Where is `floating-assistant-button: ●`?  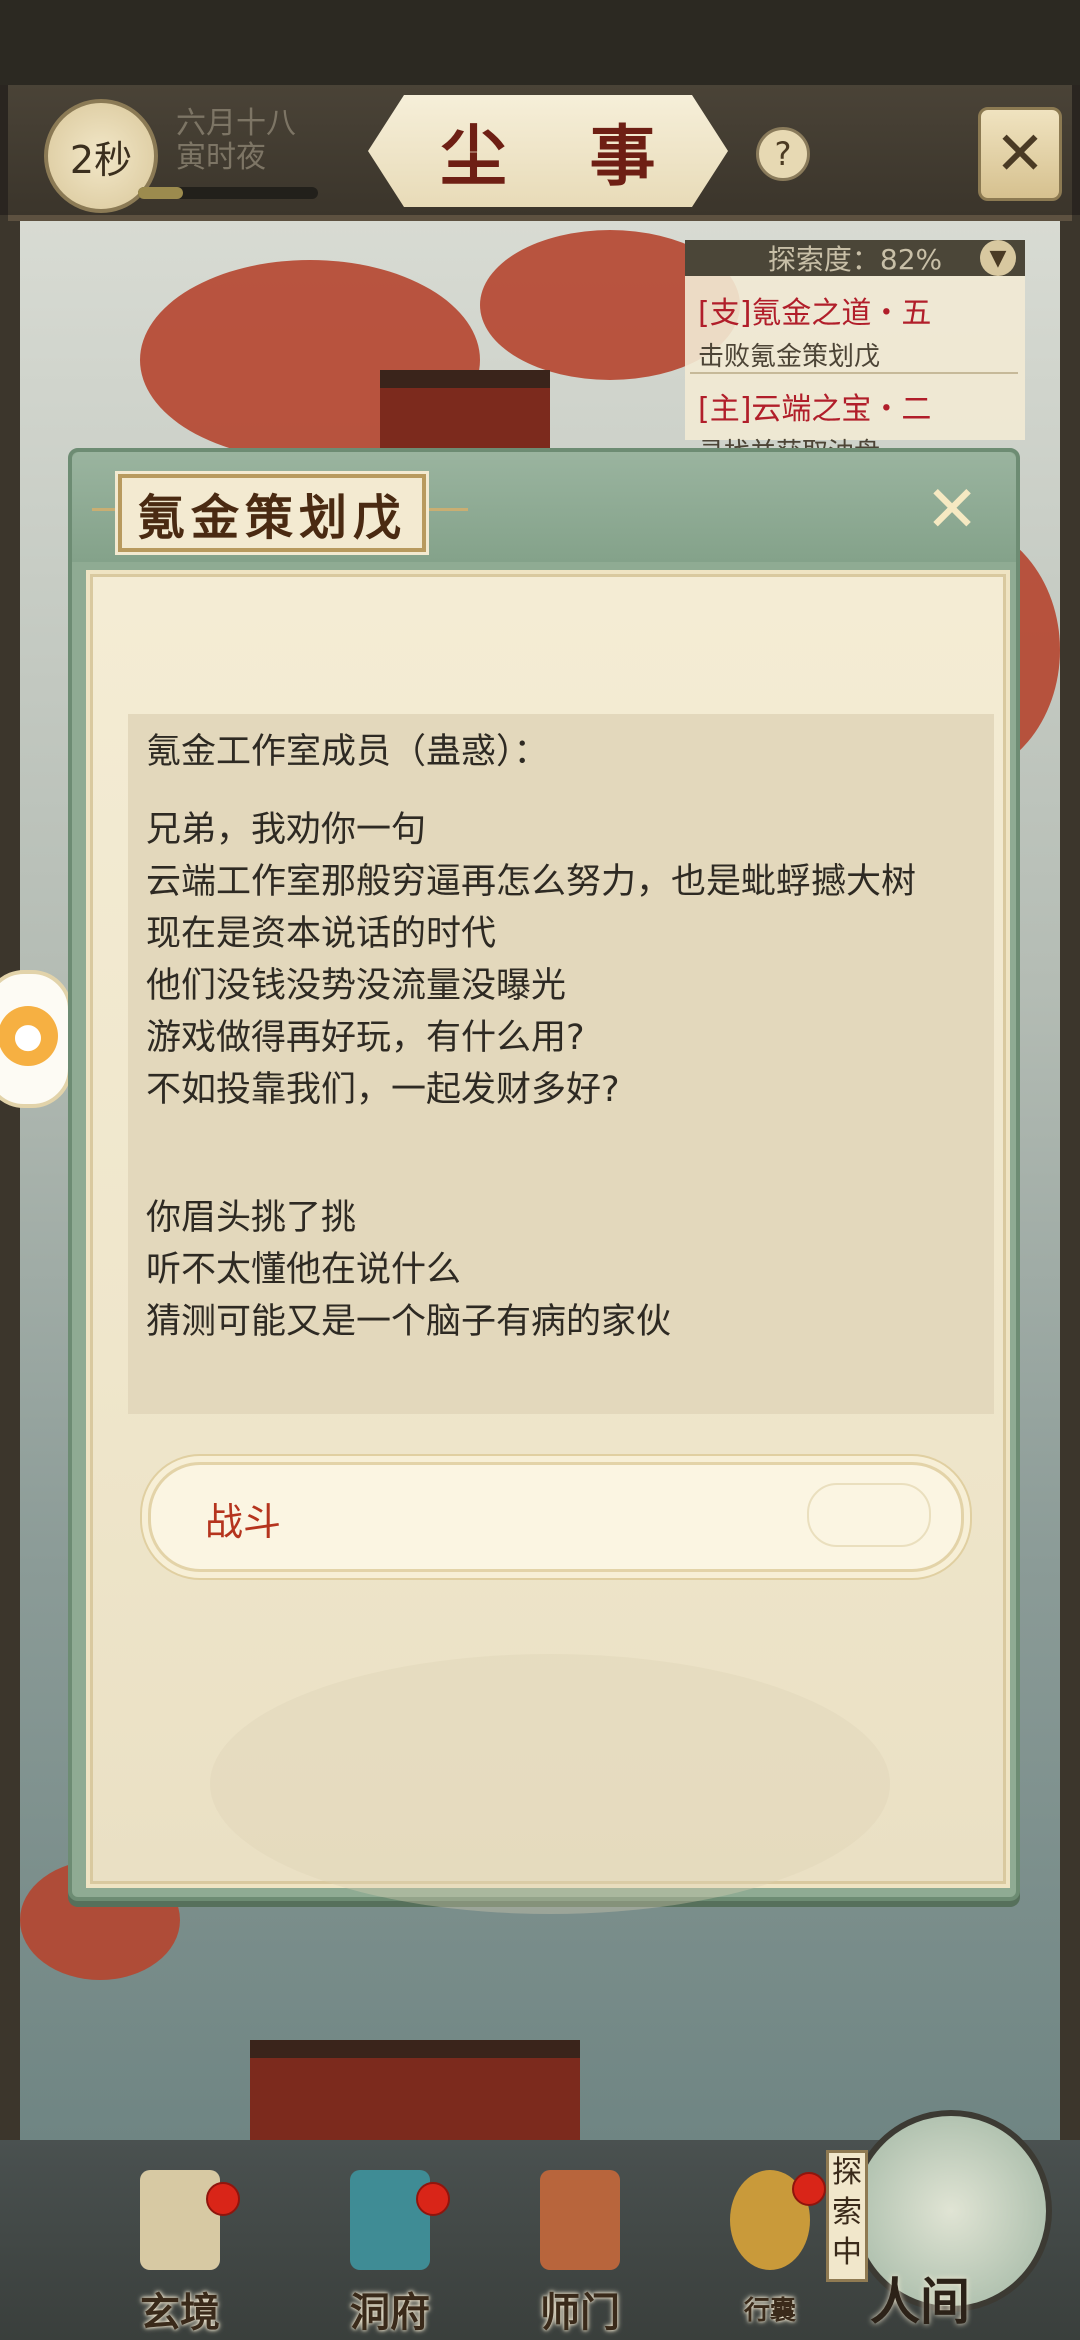
floating-assistant-button: ● is located at coordinates (36, 1039).